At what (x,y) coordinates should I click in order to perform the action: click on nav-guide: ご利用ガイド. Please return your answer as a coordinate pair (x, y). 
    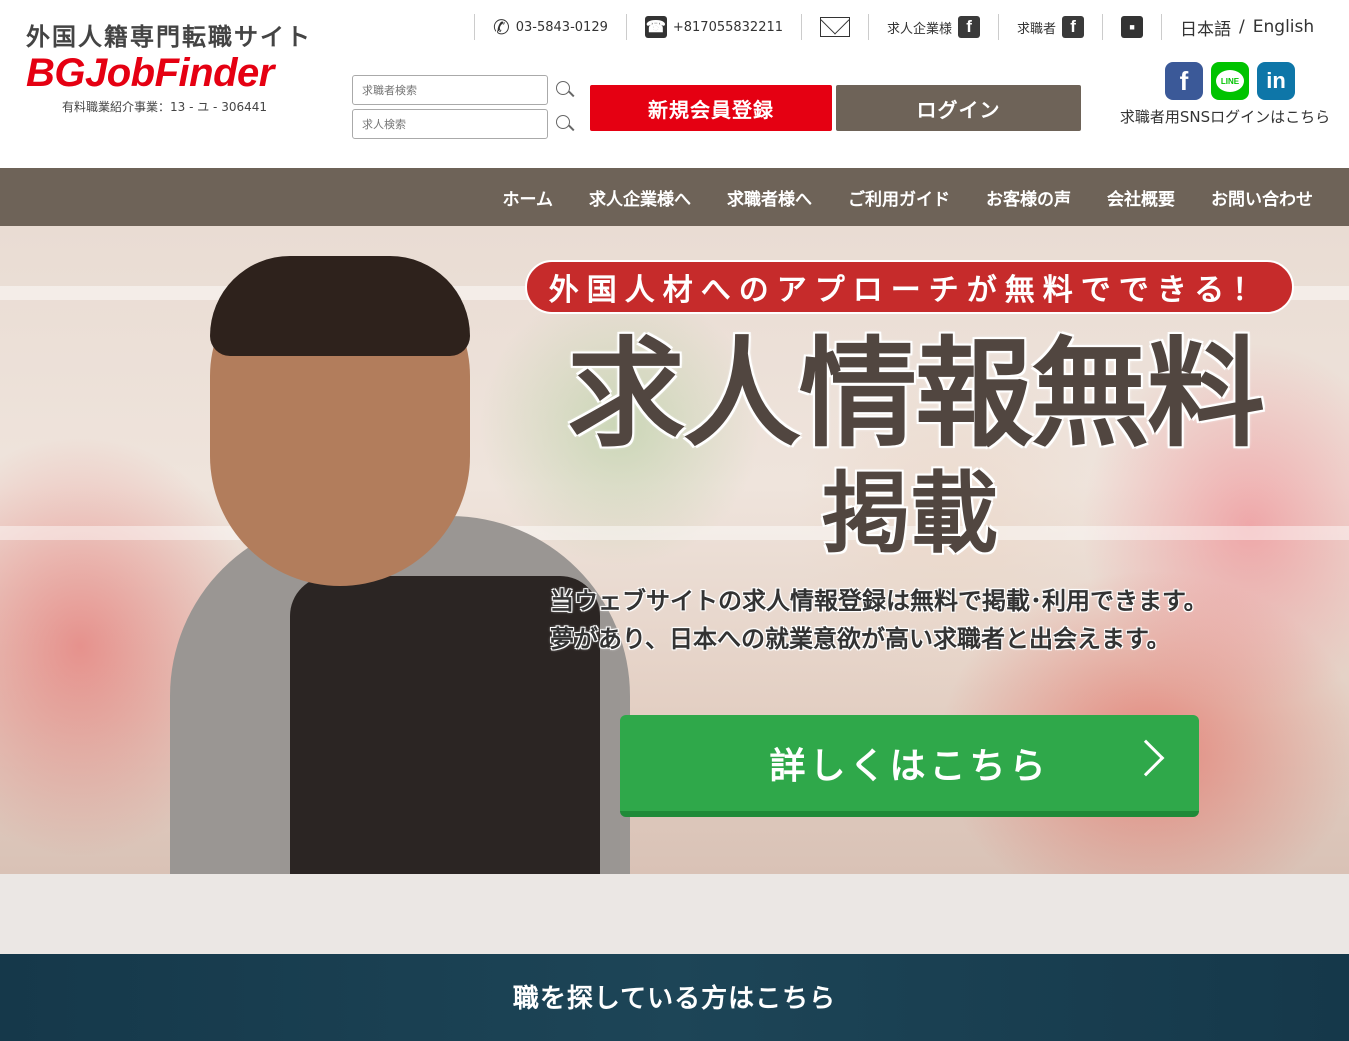
    Looking at the image, I should click on (899, 197).